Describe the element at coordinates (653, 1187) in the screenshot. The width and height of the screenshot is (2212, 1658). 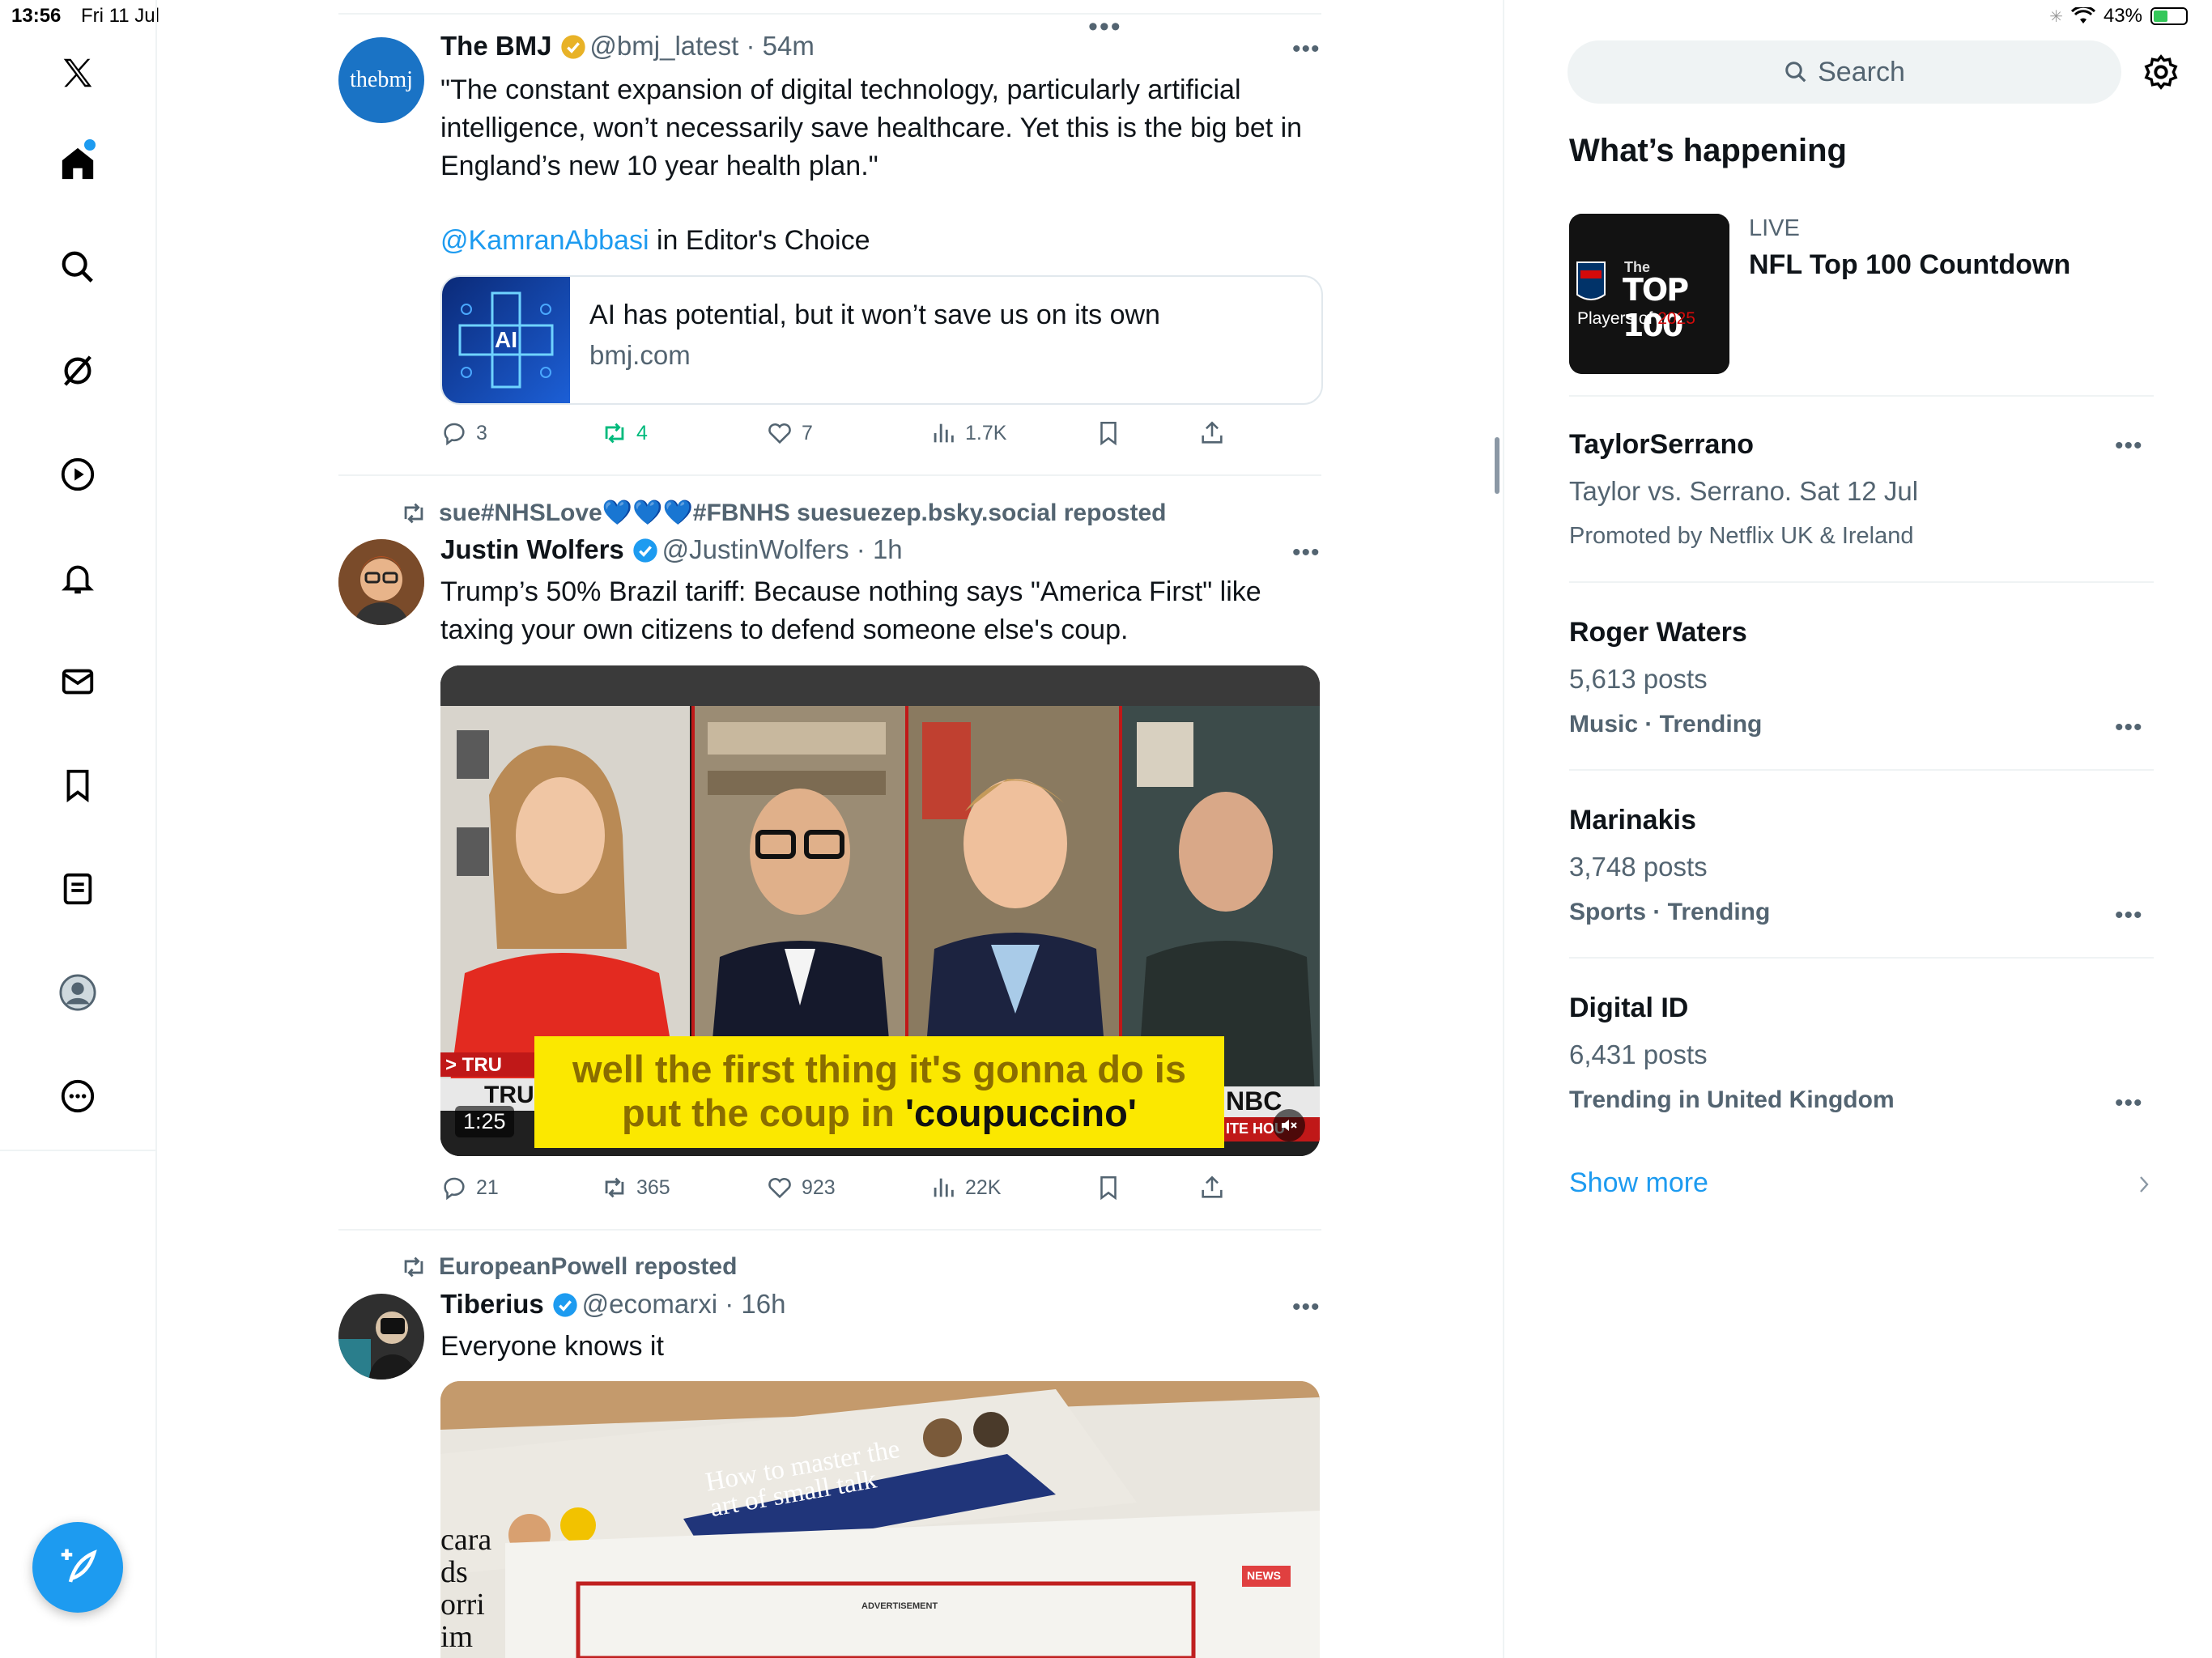
I see `repost-count: 365` at that location.